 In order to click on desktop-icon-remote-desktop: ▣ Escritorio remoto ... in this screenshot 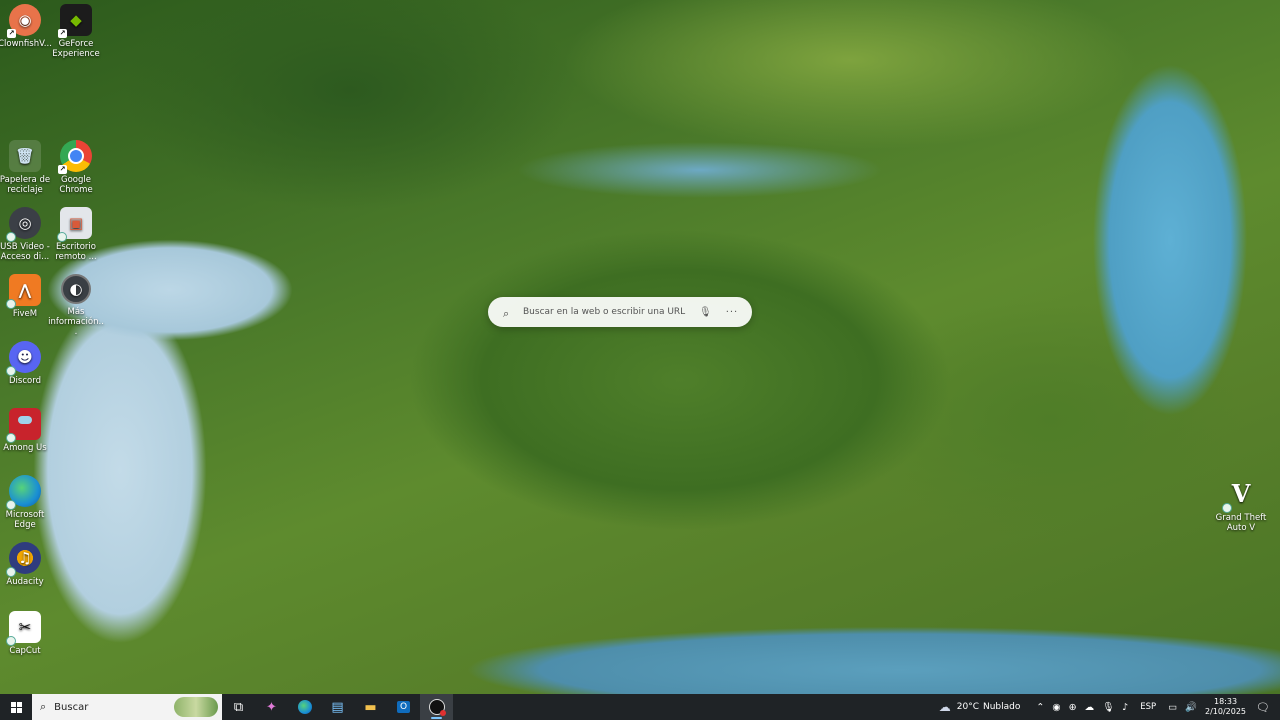, I will do `click(76, 234)`.